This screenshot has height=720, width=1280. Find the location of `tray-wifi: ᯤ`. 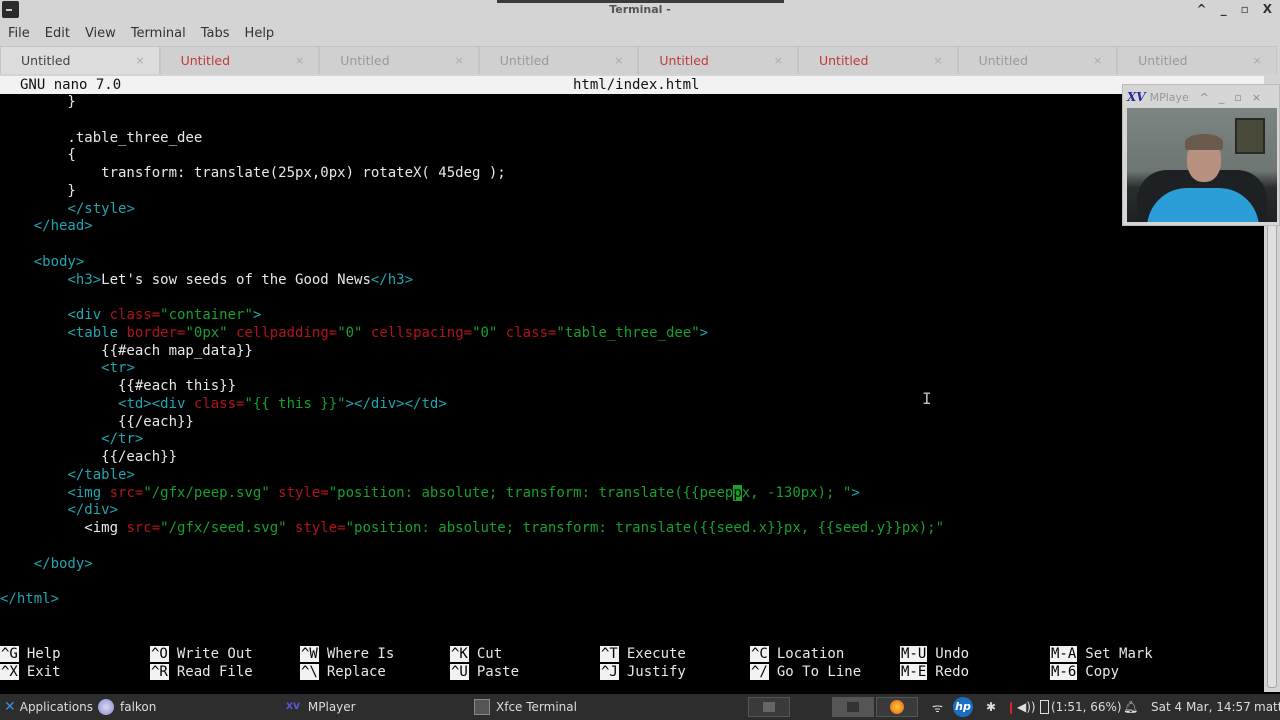

tray-wifi: ᯤ is located at coordinates (937, 707).